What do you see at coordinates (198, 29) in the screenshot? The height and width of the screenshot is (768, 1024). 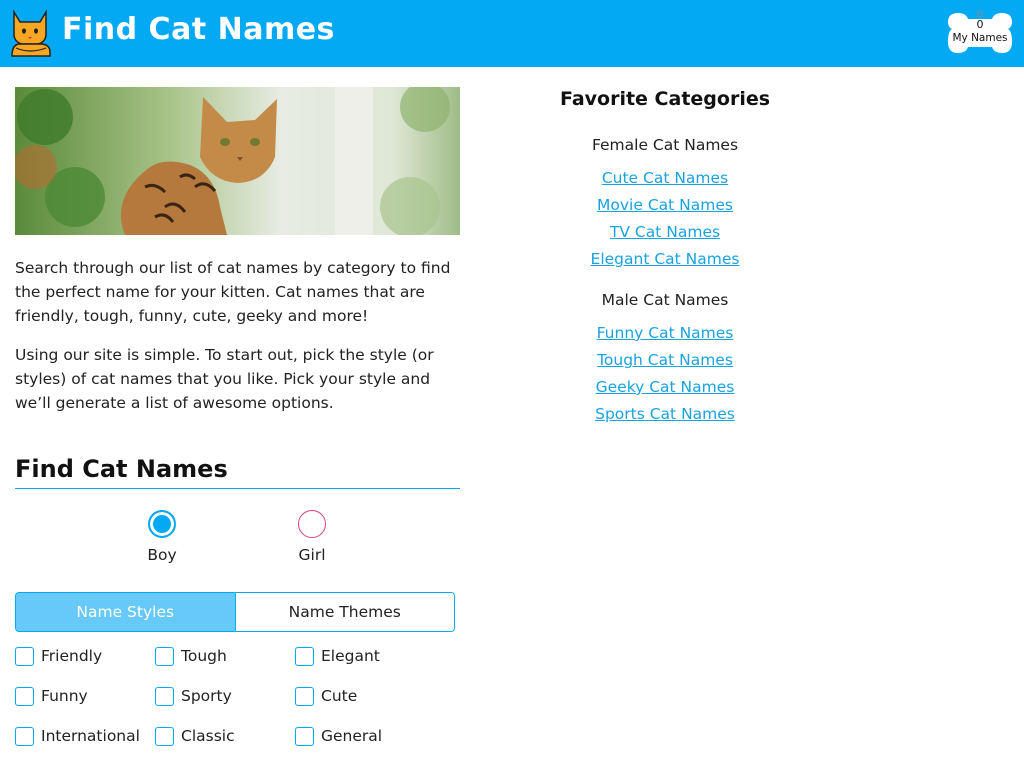 I see `site-title: Find Cat Names` at bounding box center [198, 29].